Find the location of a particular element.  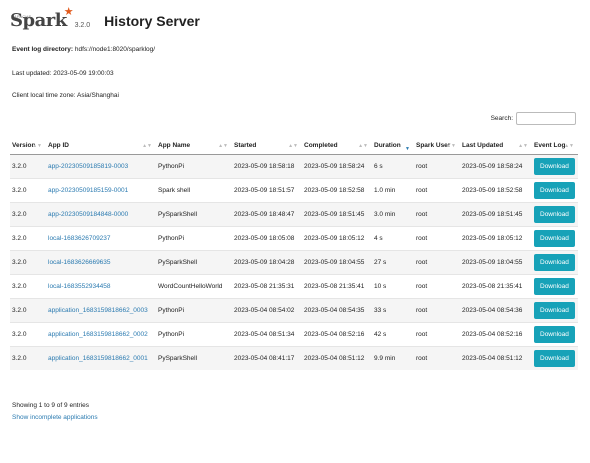

cell-started: 2023-05-09 18:58:18 is located at coordinates (267, 166).